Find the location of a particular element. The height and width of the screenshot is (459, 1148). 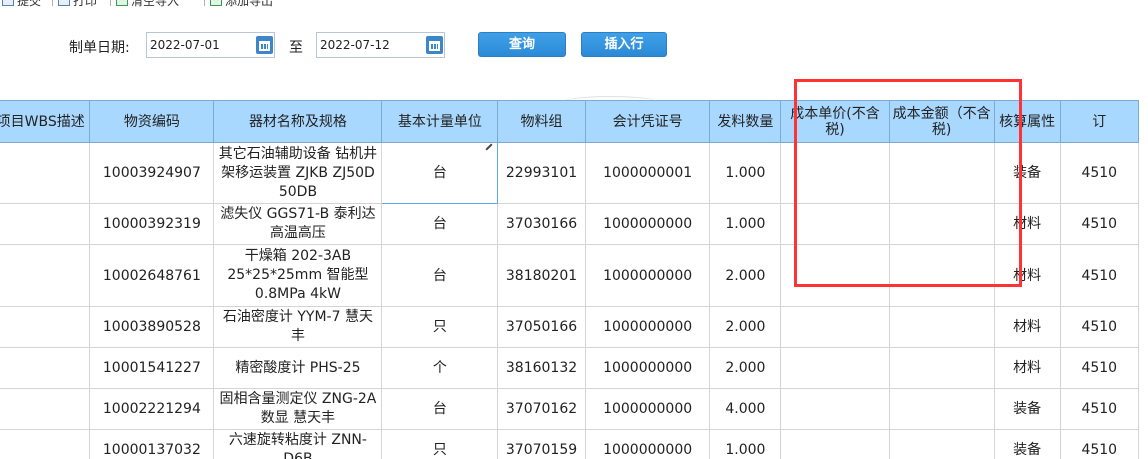

cell-name: 滤失仪 GGS71-B 泰利达高温高压 is located at coordinates (298, 224).